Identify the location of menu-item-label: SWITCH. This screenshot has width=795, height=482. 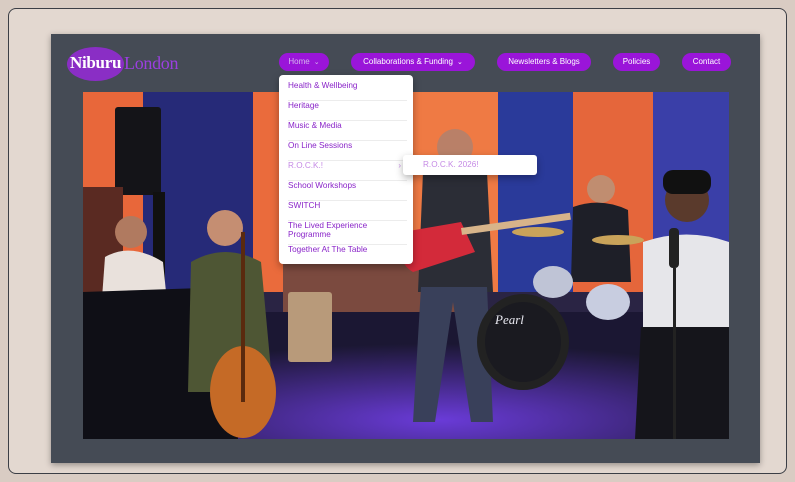
(304, 205).